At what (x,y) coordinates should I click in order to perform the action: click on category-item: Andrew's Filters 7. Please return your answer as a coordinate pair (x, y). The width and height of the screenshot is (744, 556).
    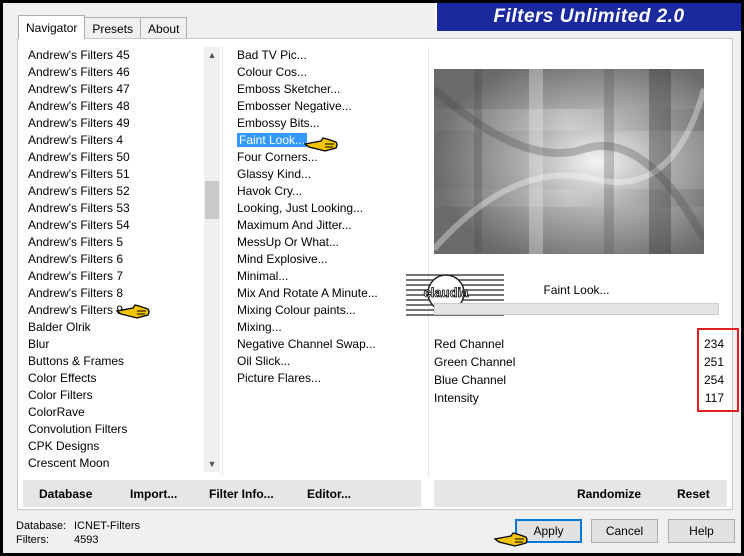
    Looking at the image, I should click on (116, 276).